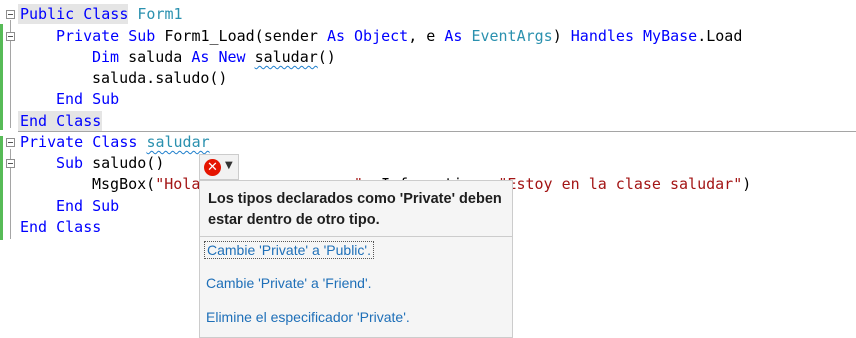  Describe the element at coordinates (428, 14) in the screenshot. I see `code-line: Public Class Form1` at that location.